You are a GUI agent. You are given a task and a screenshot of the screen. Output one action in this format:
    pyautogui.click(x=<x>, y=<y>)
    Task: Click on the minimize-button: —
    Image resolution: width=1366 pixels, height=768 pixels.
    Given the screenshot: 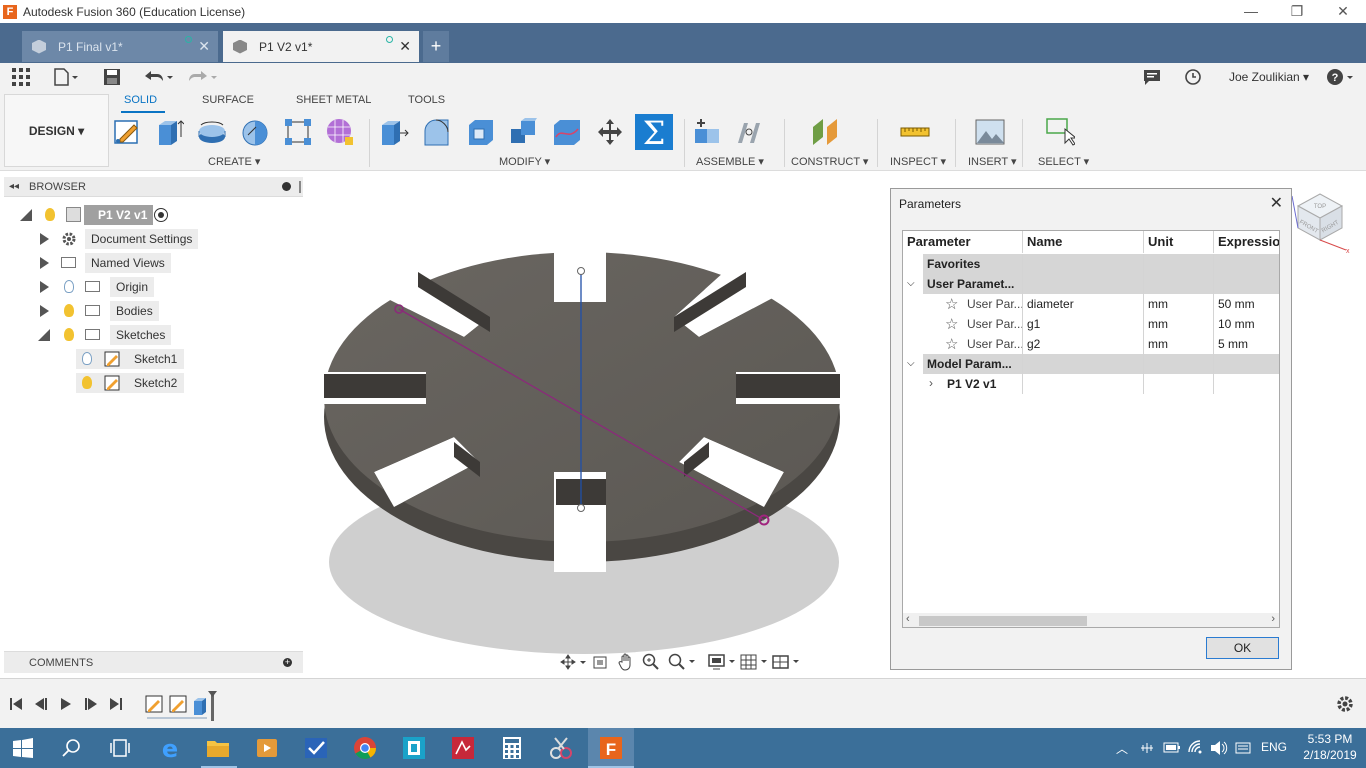 What is the action you would take?
    pyautogui.click(x=1251, y=11)
    